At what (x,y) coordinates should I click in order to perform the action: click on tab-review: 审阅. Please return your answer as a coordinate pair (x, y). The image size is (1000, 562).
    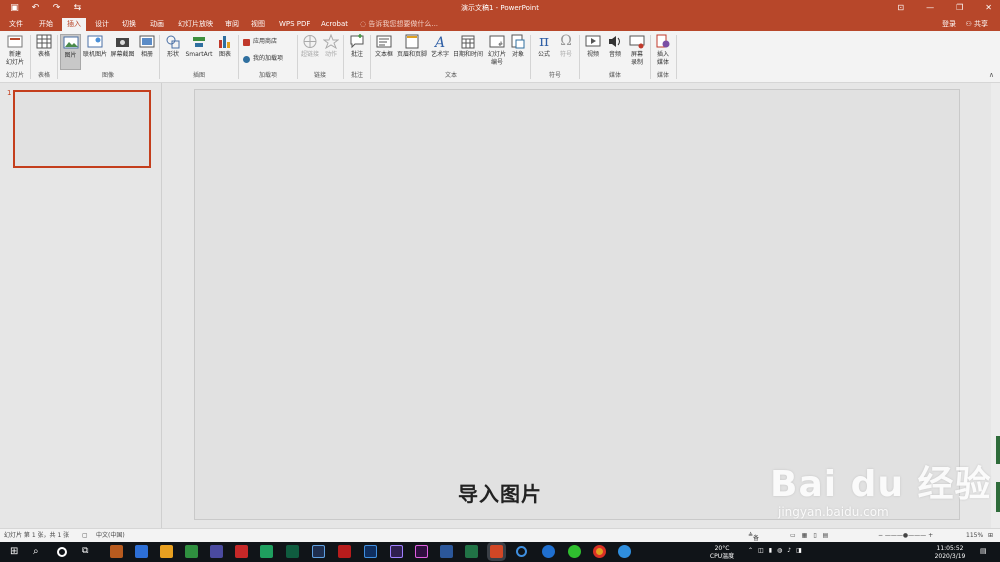
    Looking at the image, I should click on (232, 24).